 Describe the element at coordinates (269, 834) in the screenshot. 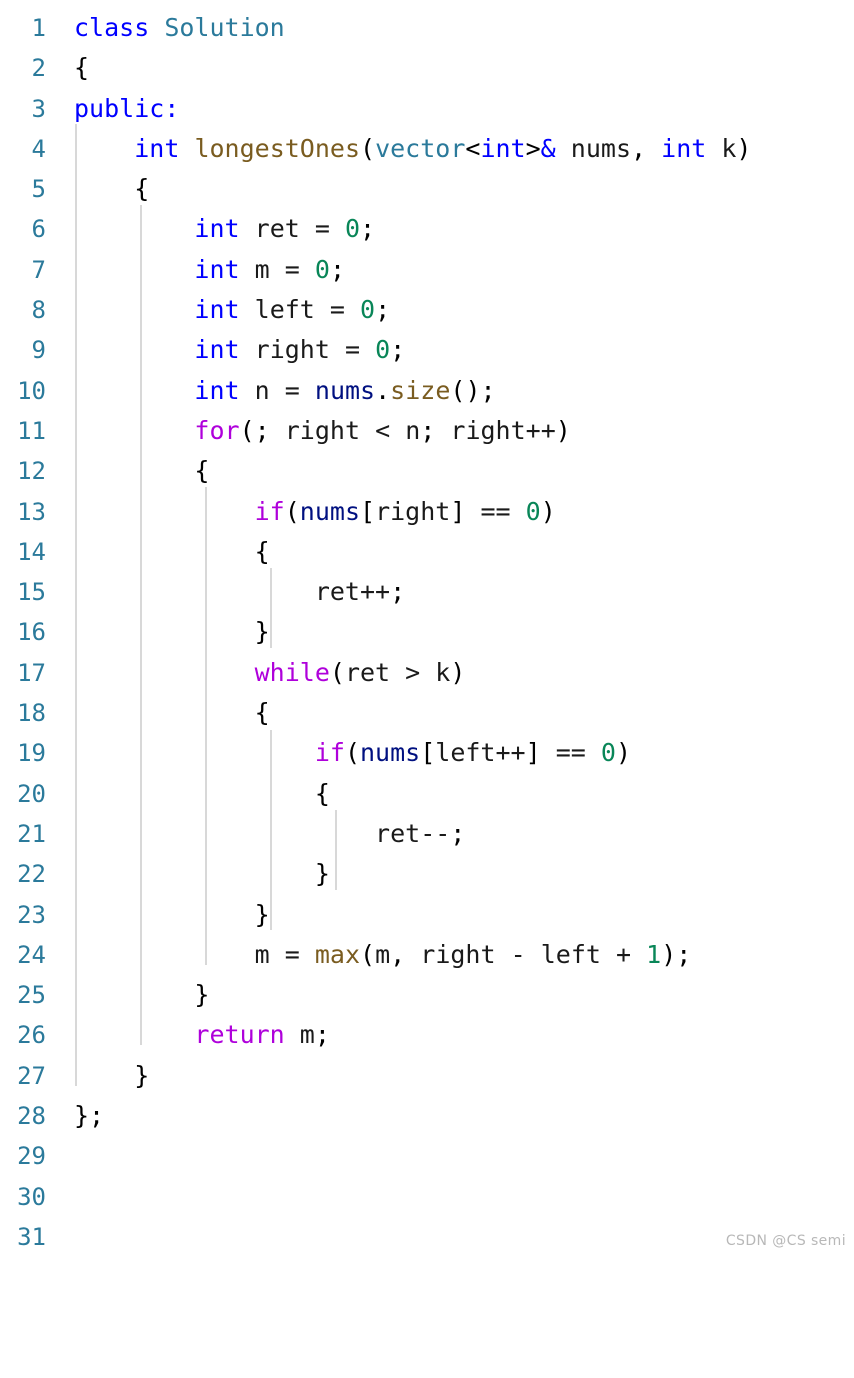

I see `line-content: ret--;` at that location.